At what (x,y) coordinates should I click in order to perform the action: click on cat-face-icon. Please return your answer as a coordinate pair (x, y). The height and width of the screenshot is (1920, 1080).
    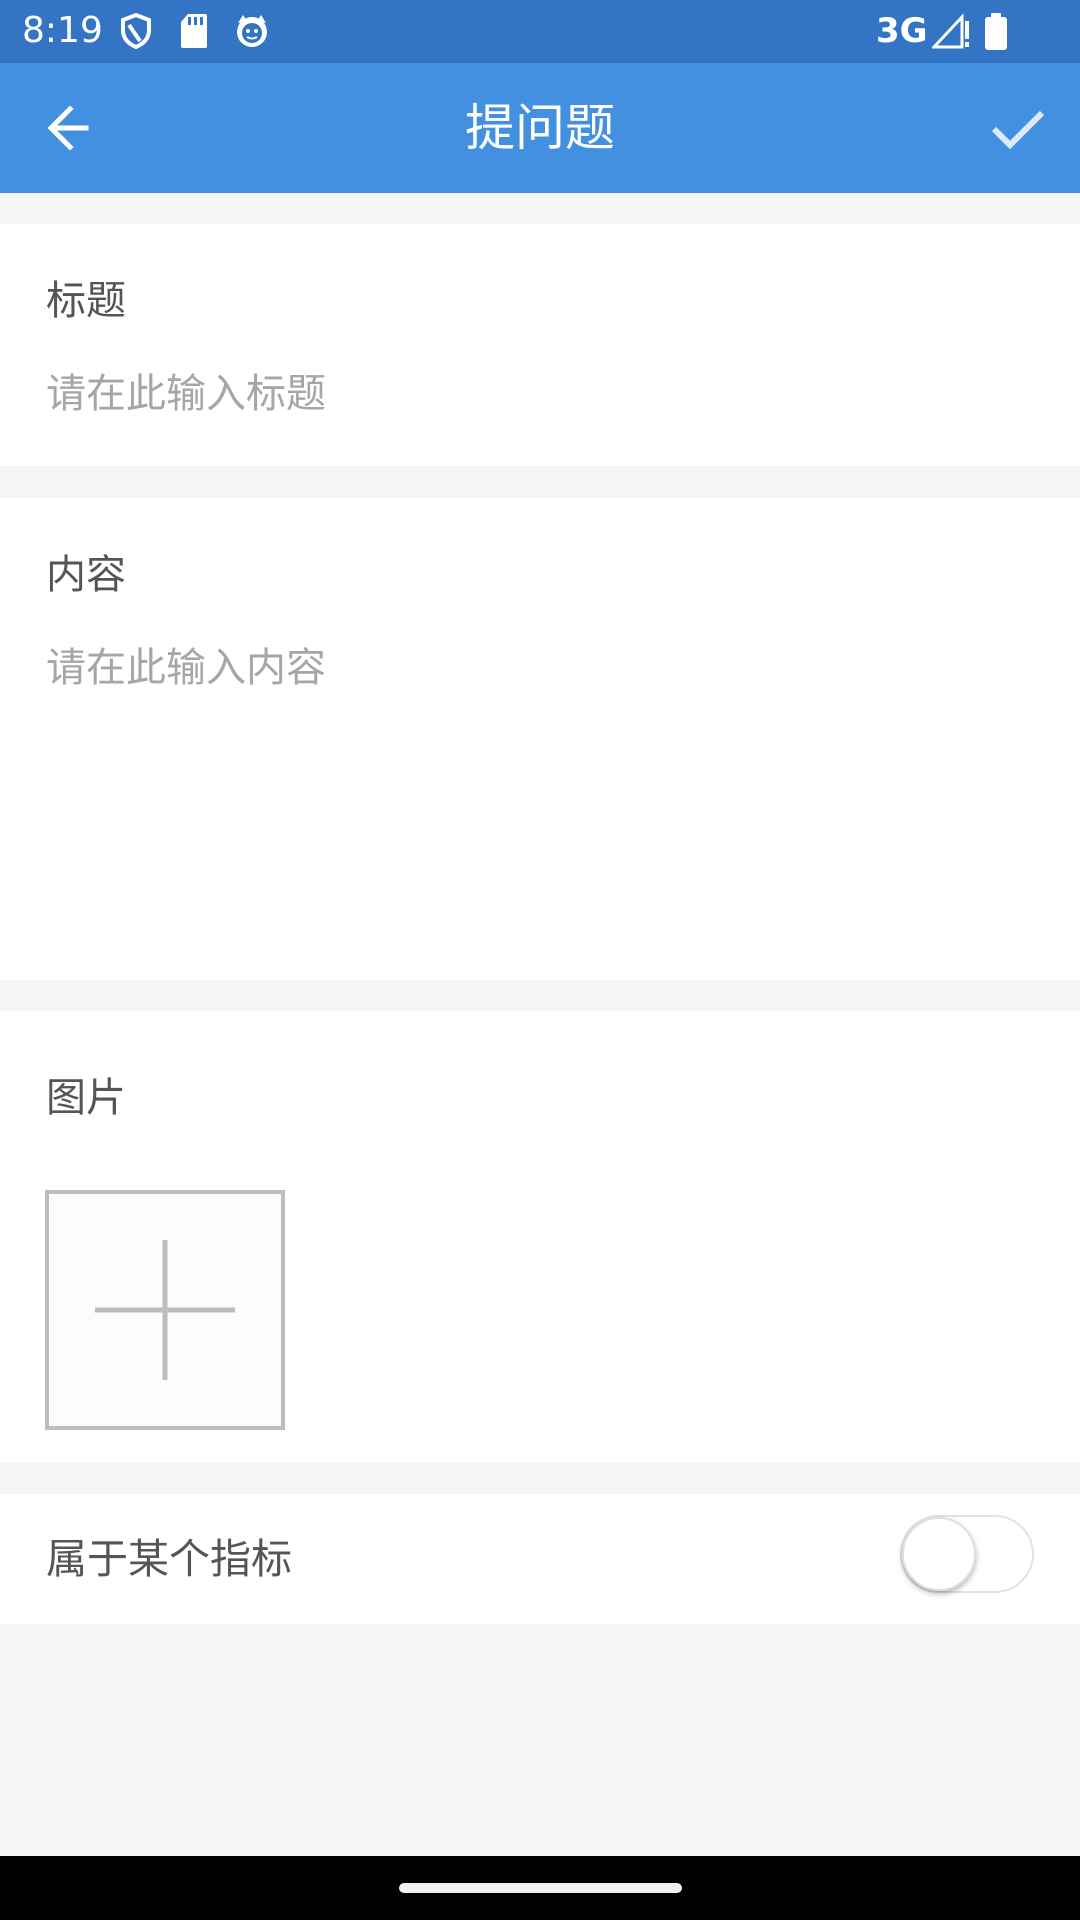
    Looking at the image, I should click on (252, 31).